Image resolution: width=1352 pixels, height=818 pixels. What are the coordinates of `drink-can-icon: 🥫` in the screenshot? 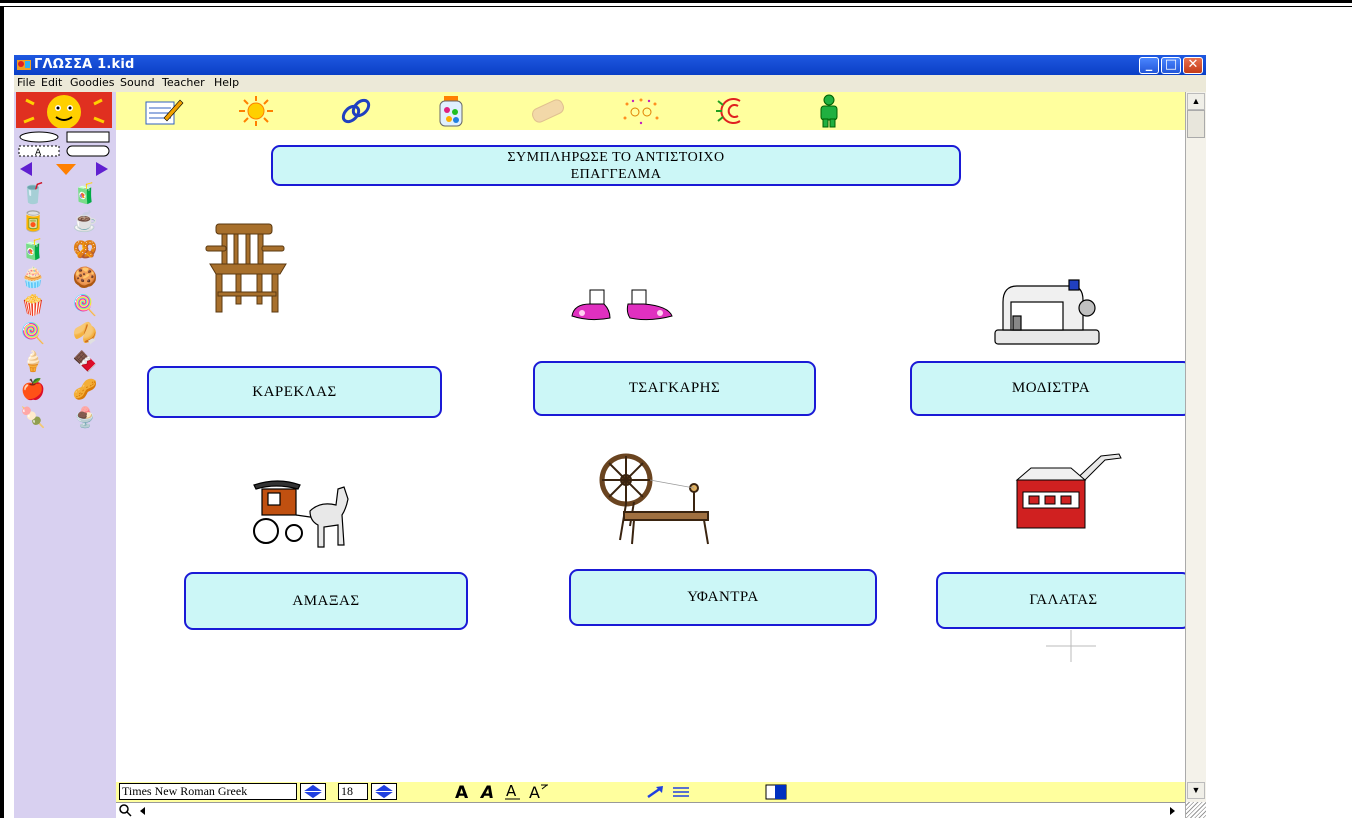 It's located at (33, 222).